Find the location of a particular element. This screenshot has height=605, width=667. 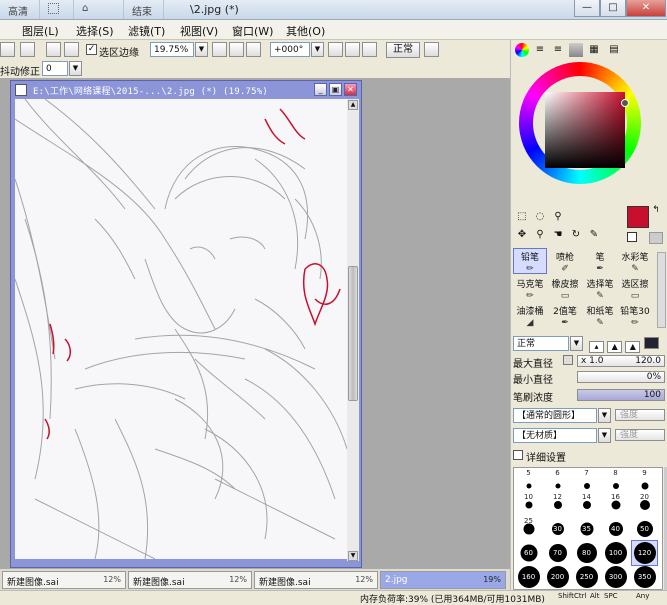

brush-shape-presets: ▴ ▲ ▲ is located at coordinates (627, 345).